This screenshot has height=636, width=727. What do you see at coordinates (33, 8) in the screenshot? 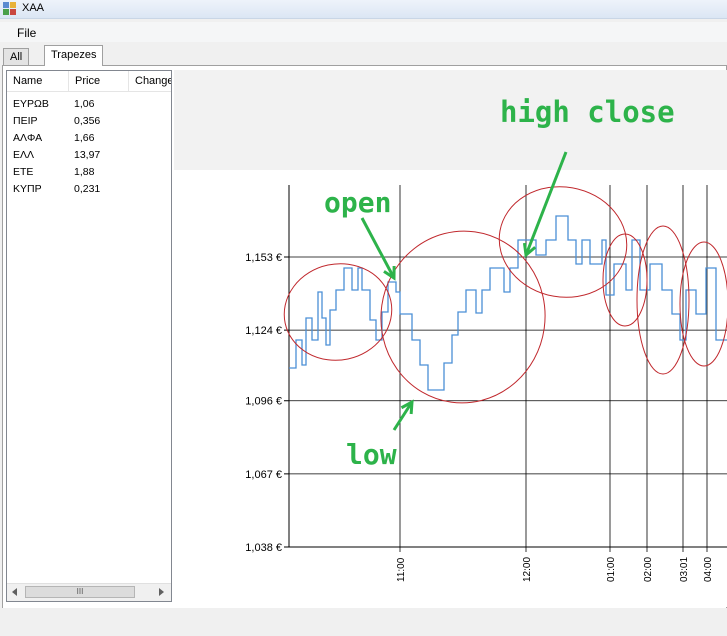
I see `window-title: XAA` at bounding box center [33, 8].